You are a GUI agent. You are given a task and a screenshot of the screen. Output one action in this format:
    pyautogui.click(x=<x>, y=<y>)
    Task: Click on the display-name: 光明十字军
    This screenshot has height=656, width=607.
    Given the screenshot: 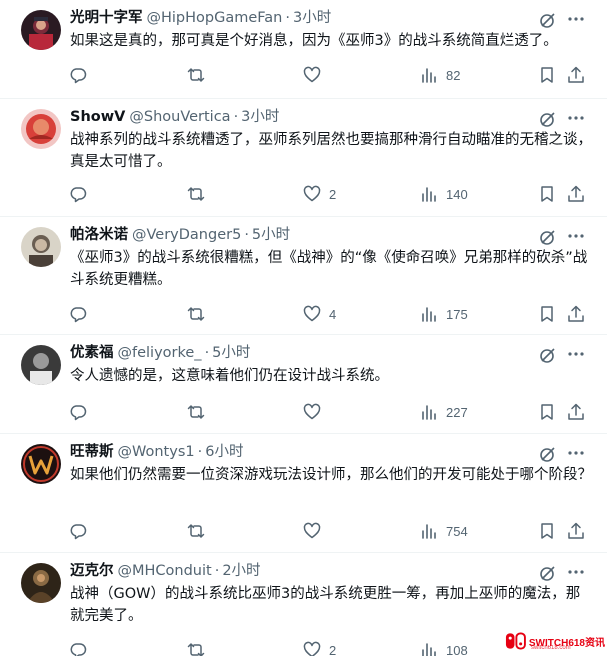 What is the action you would take?
    pyautogui.click(x=106, y=18)
    